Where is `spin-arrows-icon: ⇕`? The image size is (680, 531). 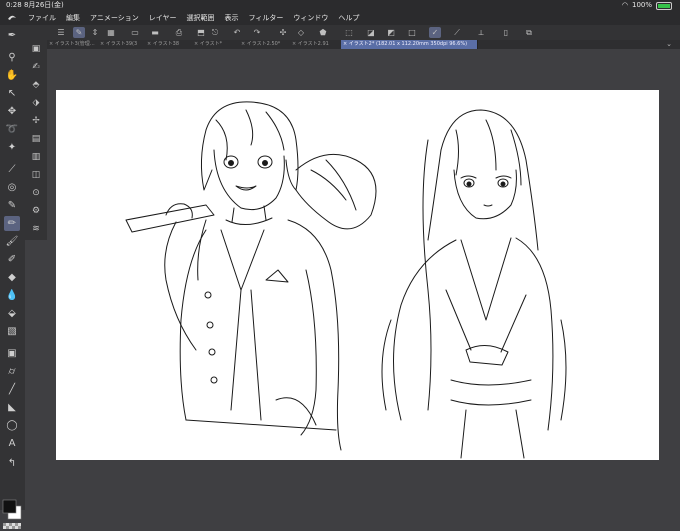 spin-arrows-icon: ⇕ is located at coordinates (95, 32).